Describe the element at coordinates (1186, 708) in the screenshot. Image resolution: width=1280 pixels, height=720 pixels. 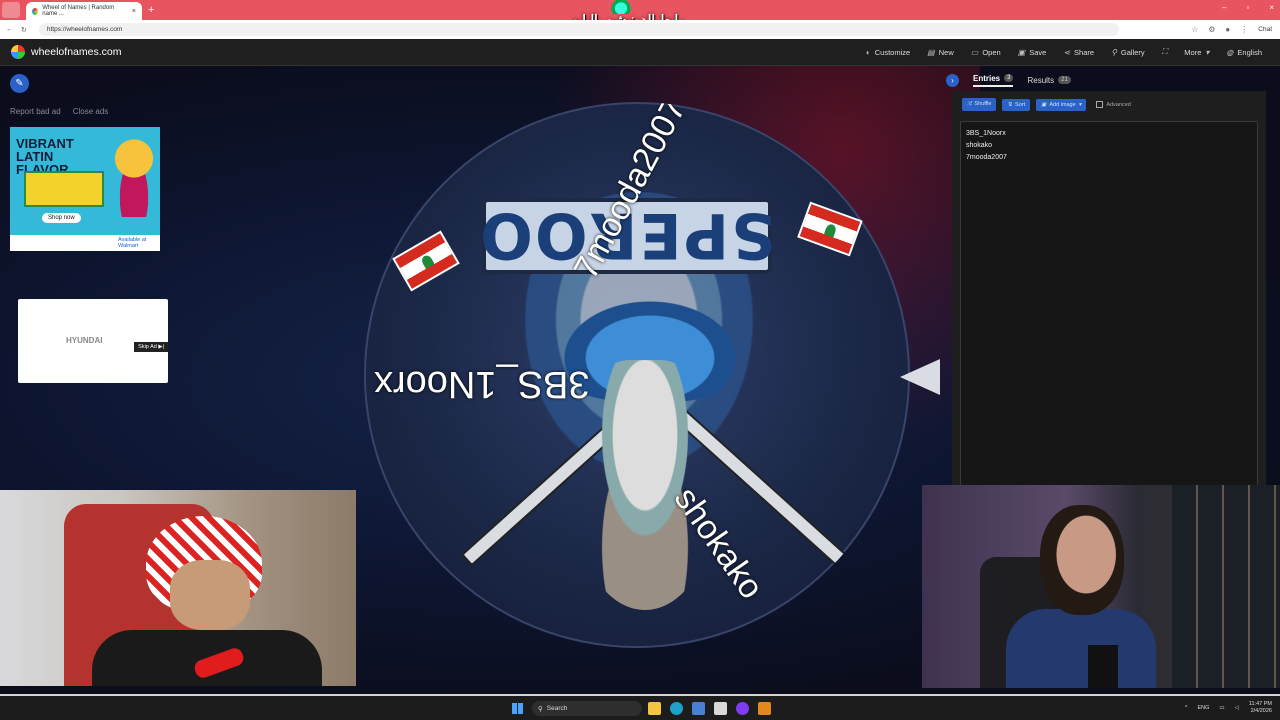
I see `chevron-up-icon: ^` at that location.